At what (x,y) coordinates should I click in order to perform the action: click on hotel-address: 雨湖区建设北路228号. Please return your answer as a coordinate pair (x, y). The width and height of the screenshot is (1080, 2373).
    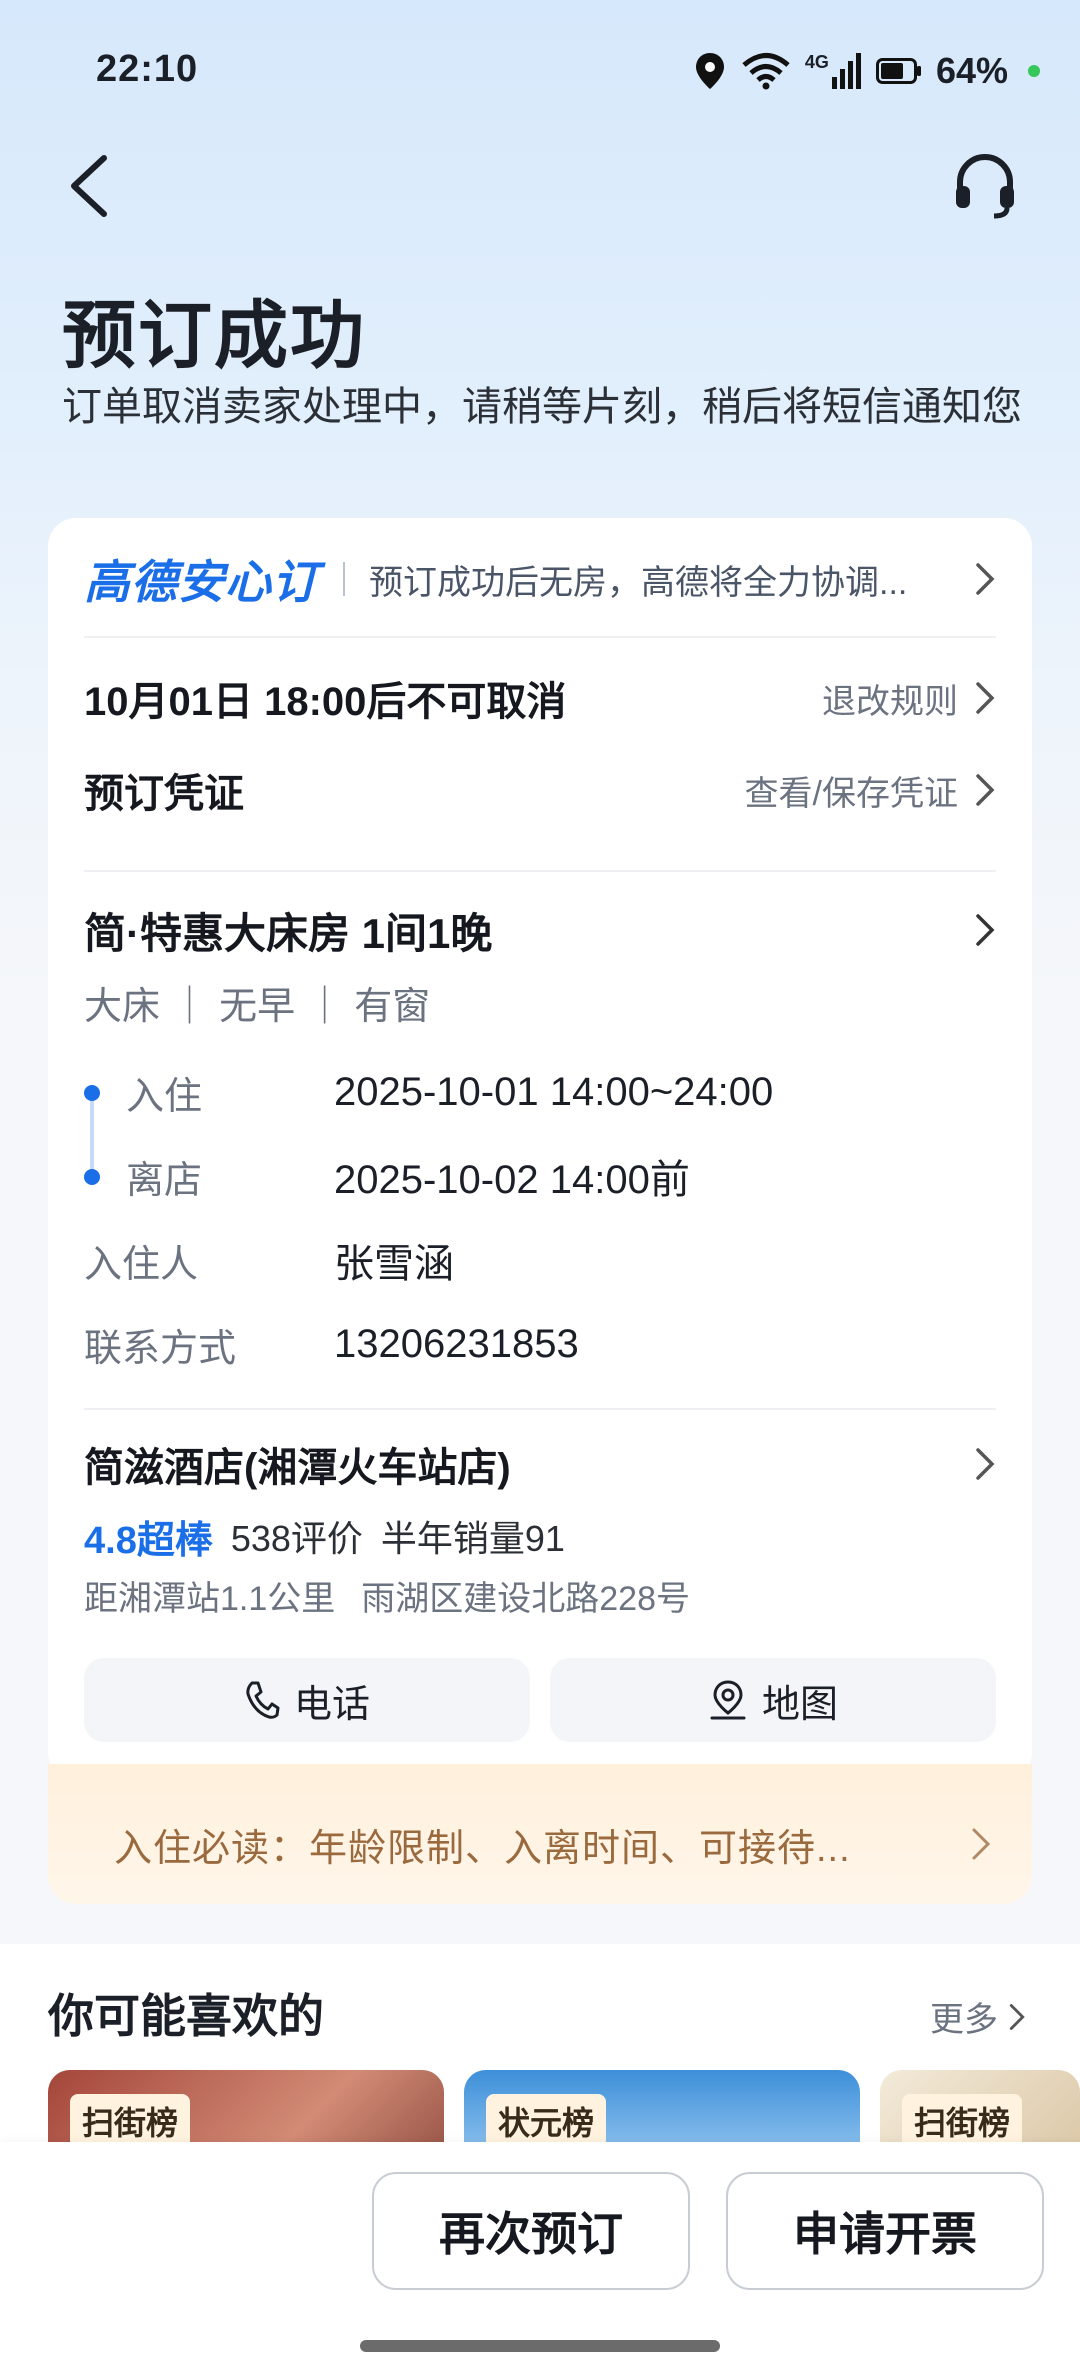
    Looking at the image, I should click on (525, 1598).